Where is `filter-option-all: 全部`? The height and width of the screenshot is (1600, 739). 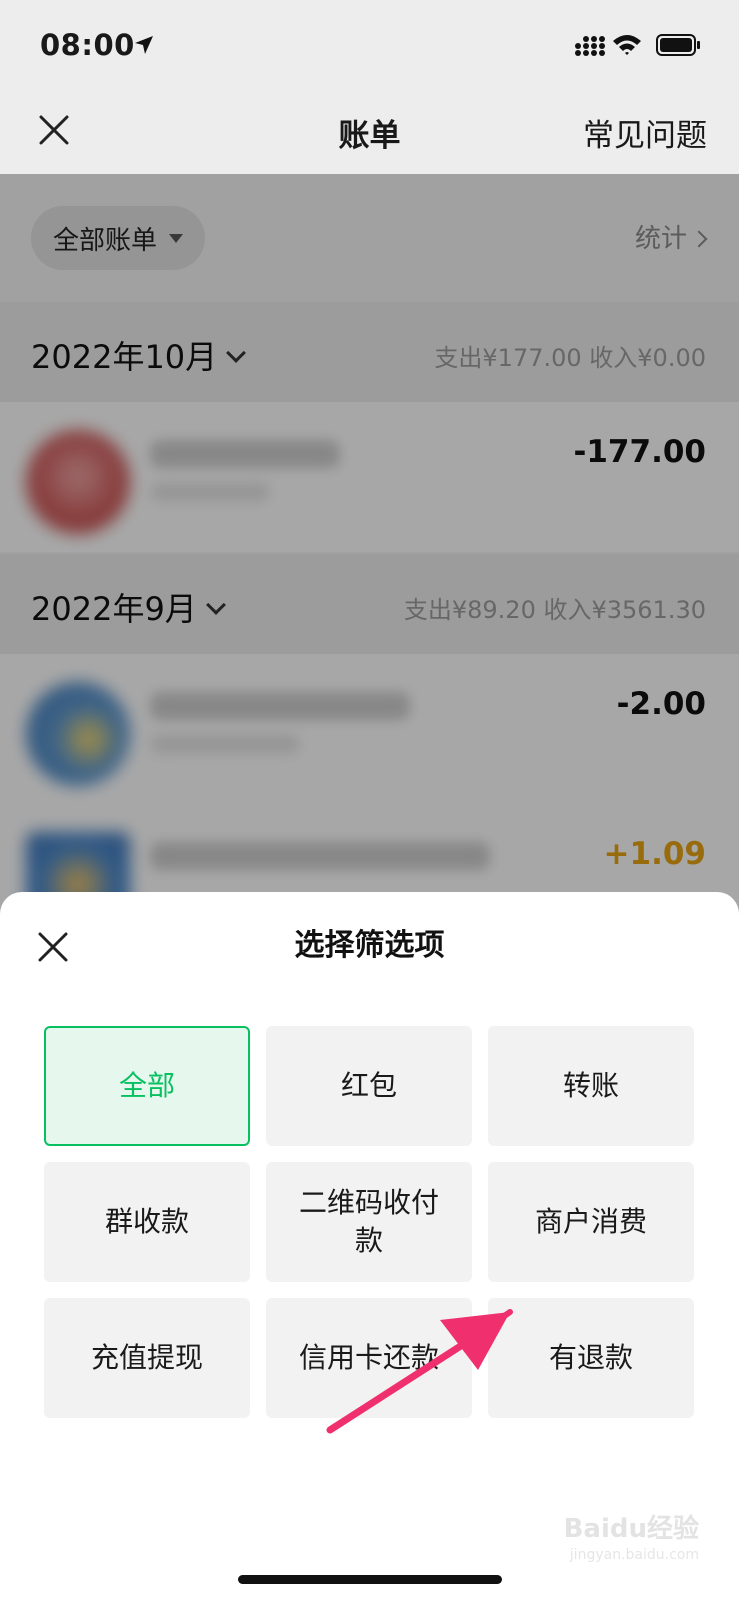 filter-option-all: 全部 is located at coordinates (147, 1086).